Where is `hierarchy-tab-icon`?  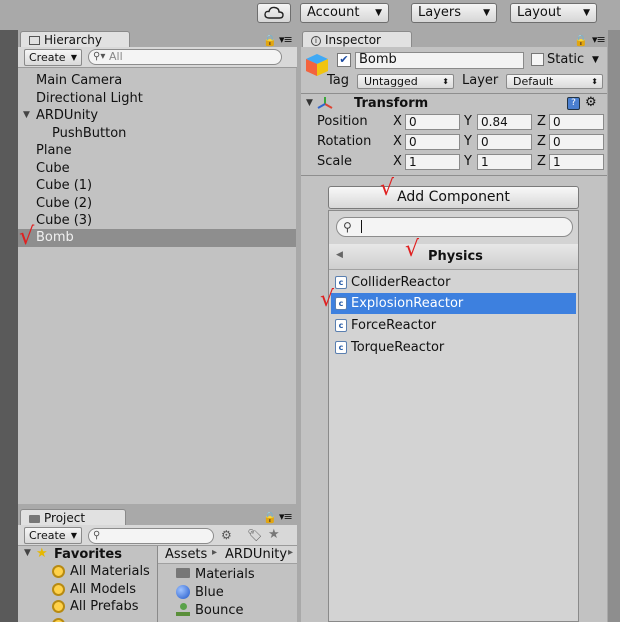 hierarchy-tab-icon is located at coordinates (34, 40).